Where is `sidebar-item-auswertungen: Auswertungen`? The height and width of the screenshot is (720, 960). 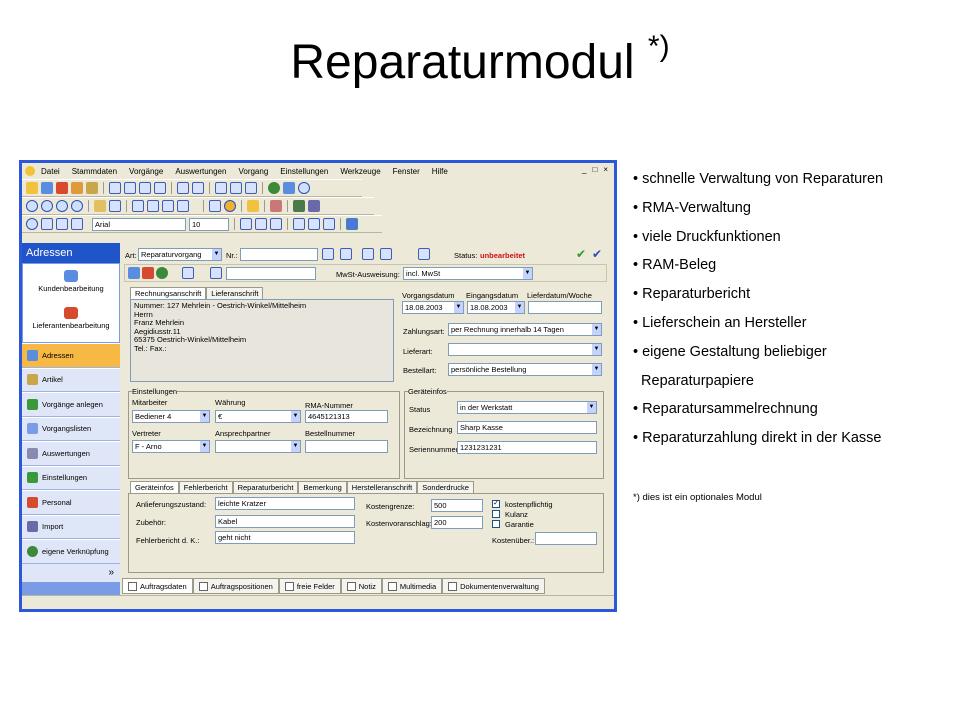 sidebar-item-auswertungen: Auswertungen is located at coordinates (71, 453).